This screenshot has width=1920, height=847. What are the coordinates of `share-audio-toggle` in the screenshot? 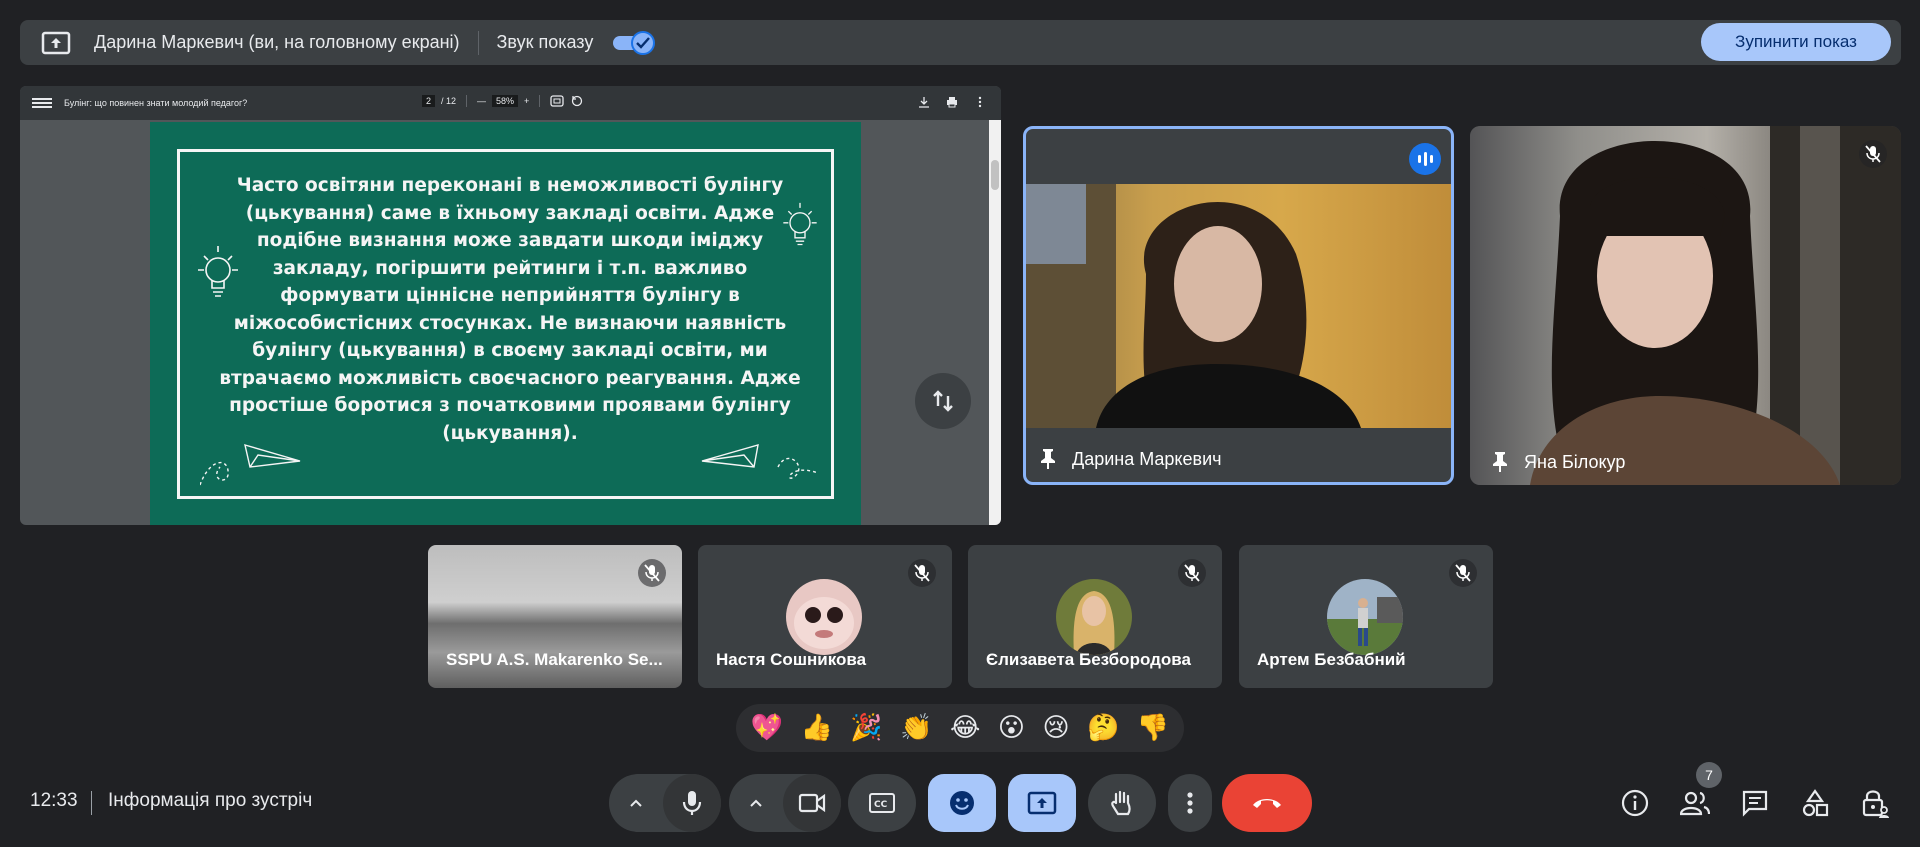 It's located at (634, 43).